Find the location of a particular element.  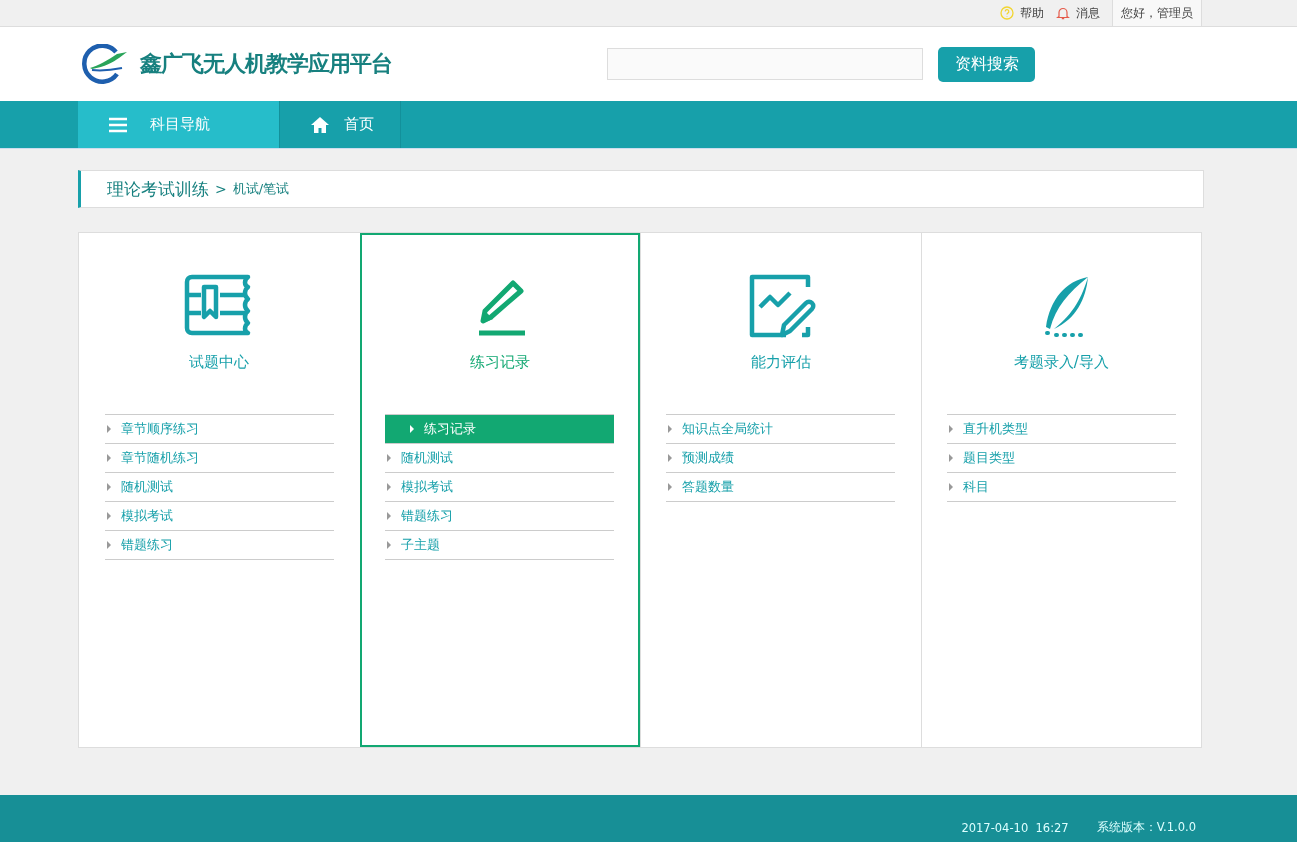

menu-item: 答题数量 is located at coordinates (781, 487).